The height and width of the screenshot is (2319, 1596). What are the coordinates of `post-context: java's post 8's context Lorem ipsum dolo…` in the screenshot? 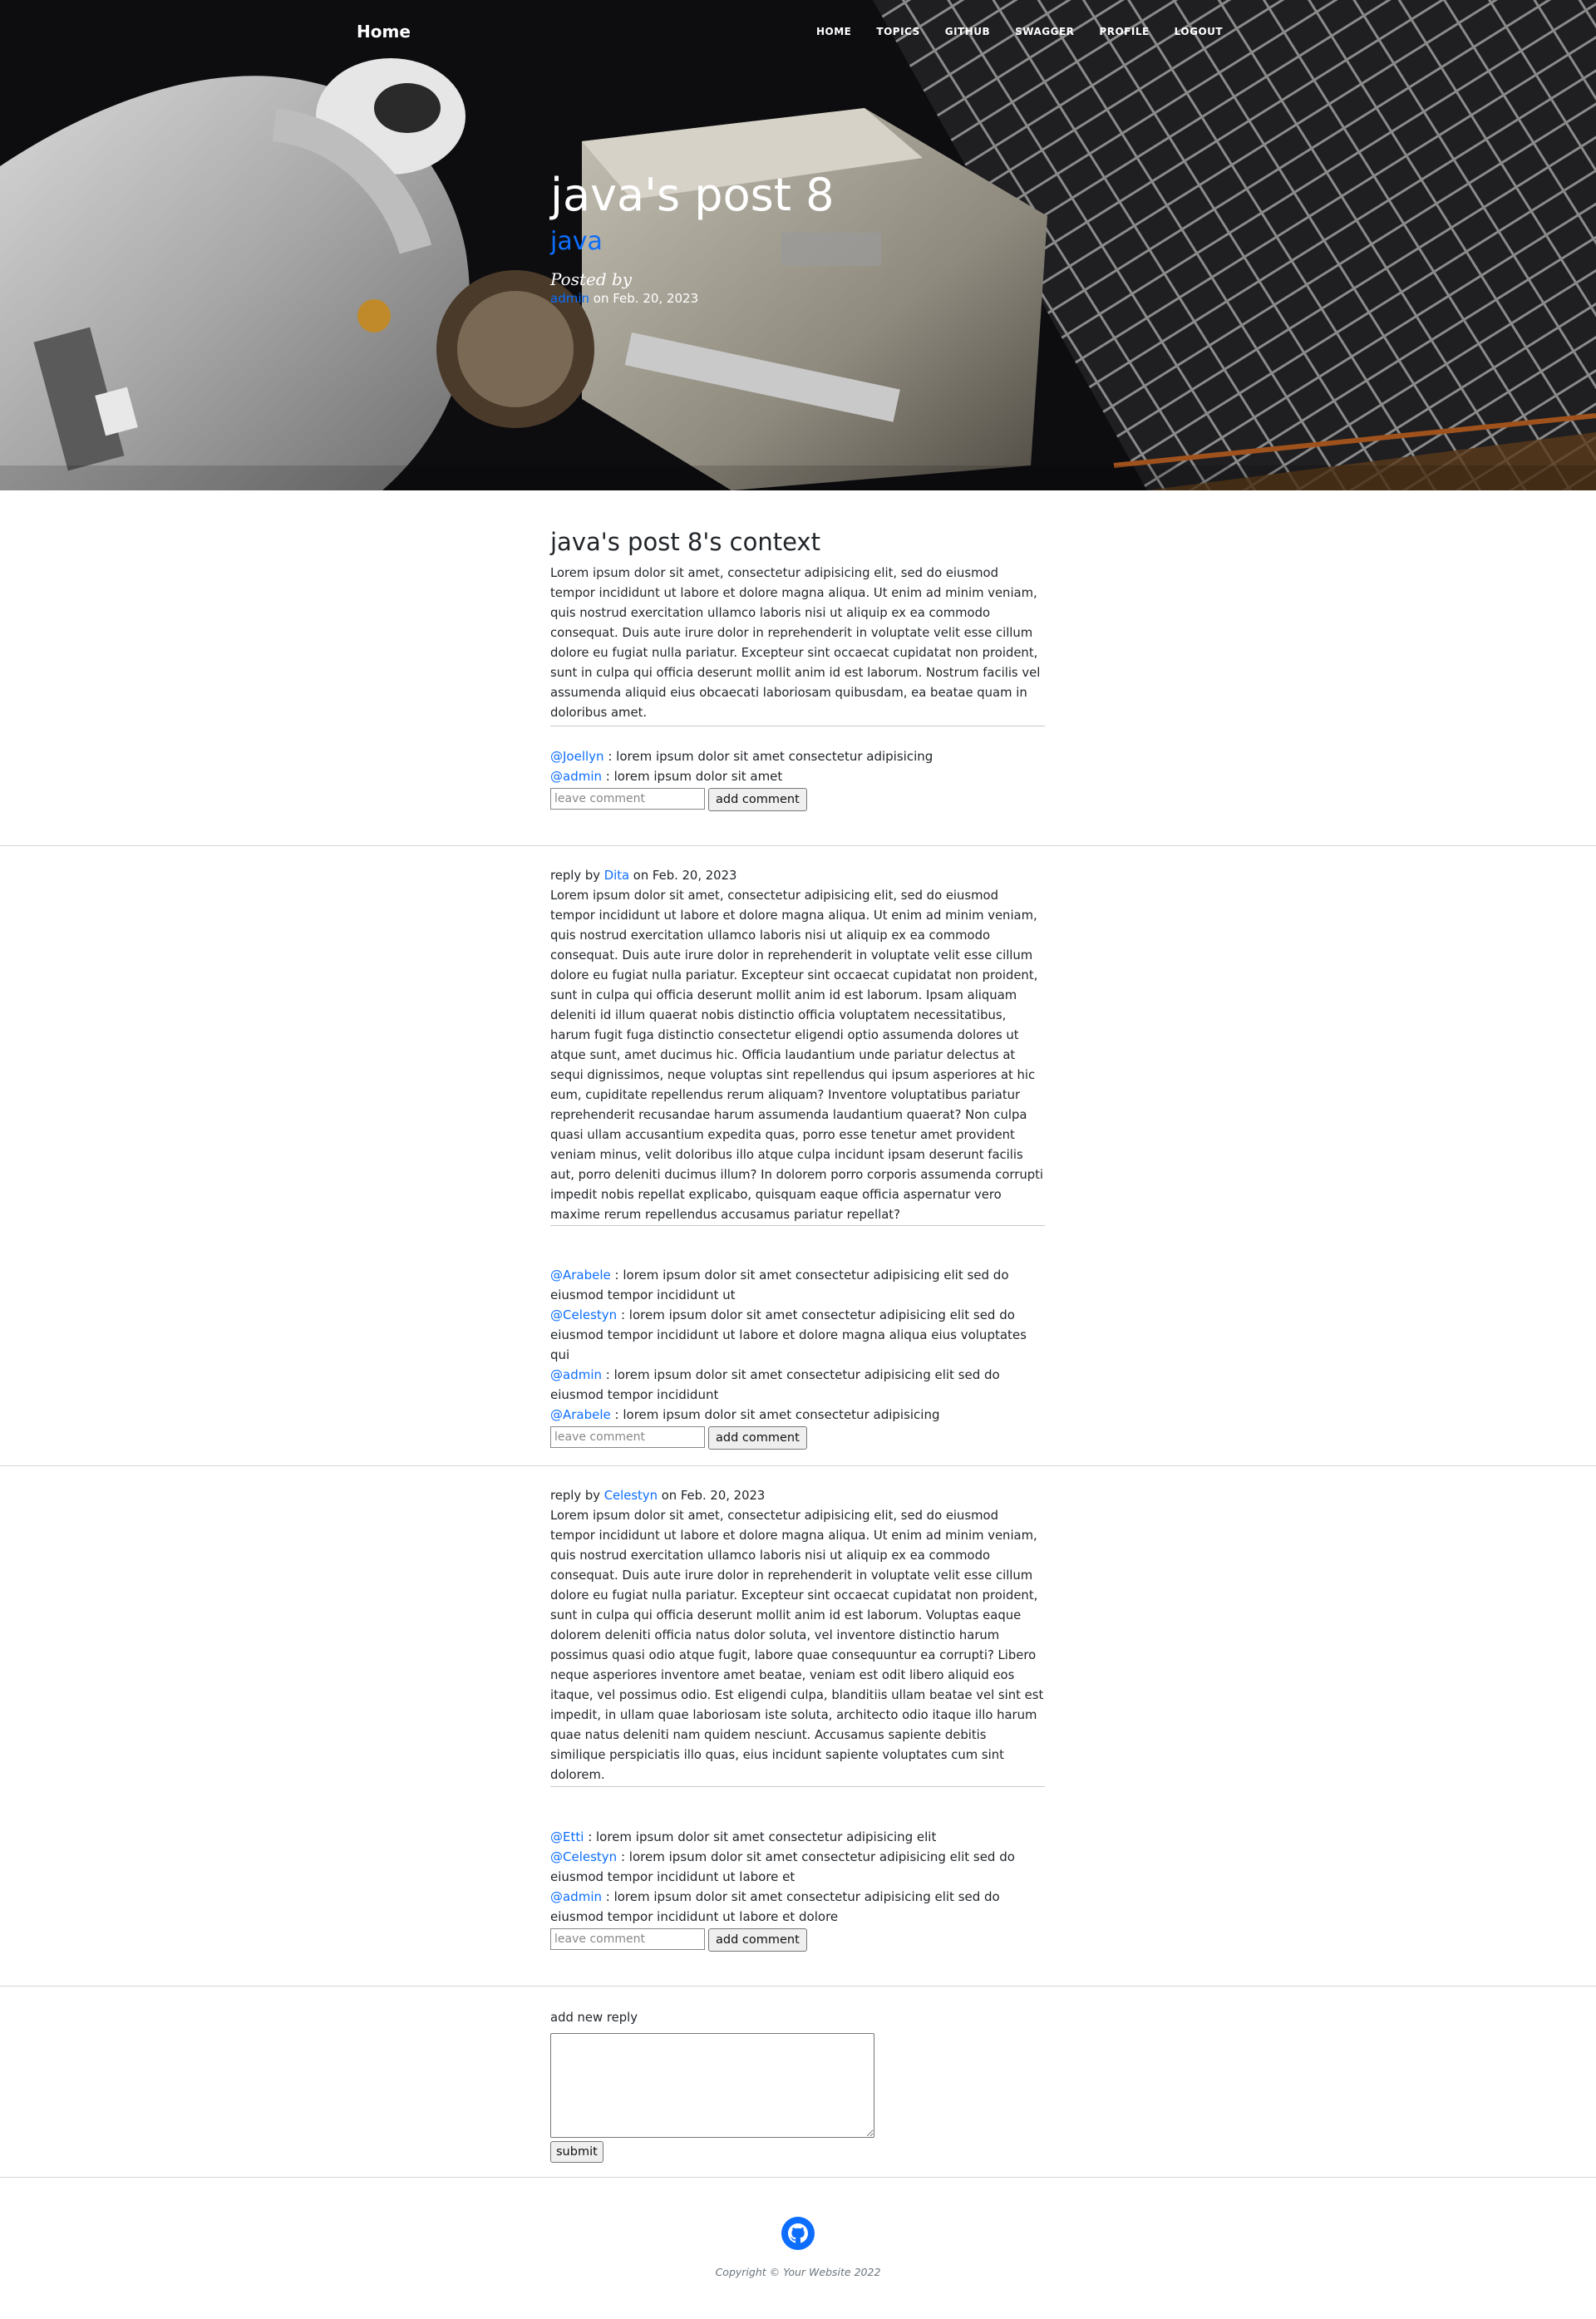 It's located at (797, 624).